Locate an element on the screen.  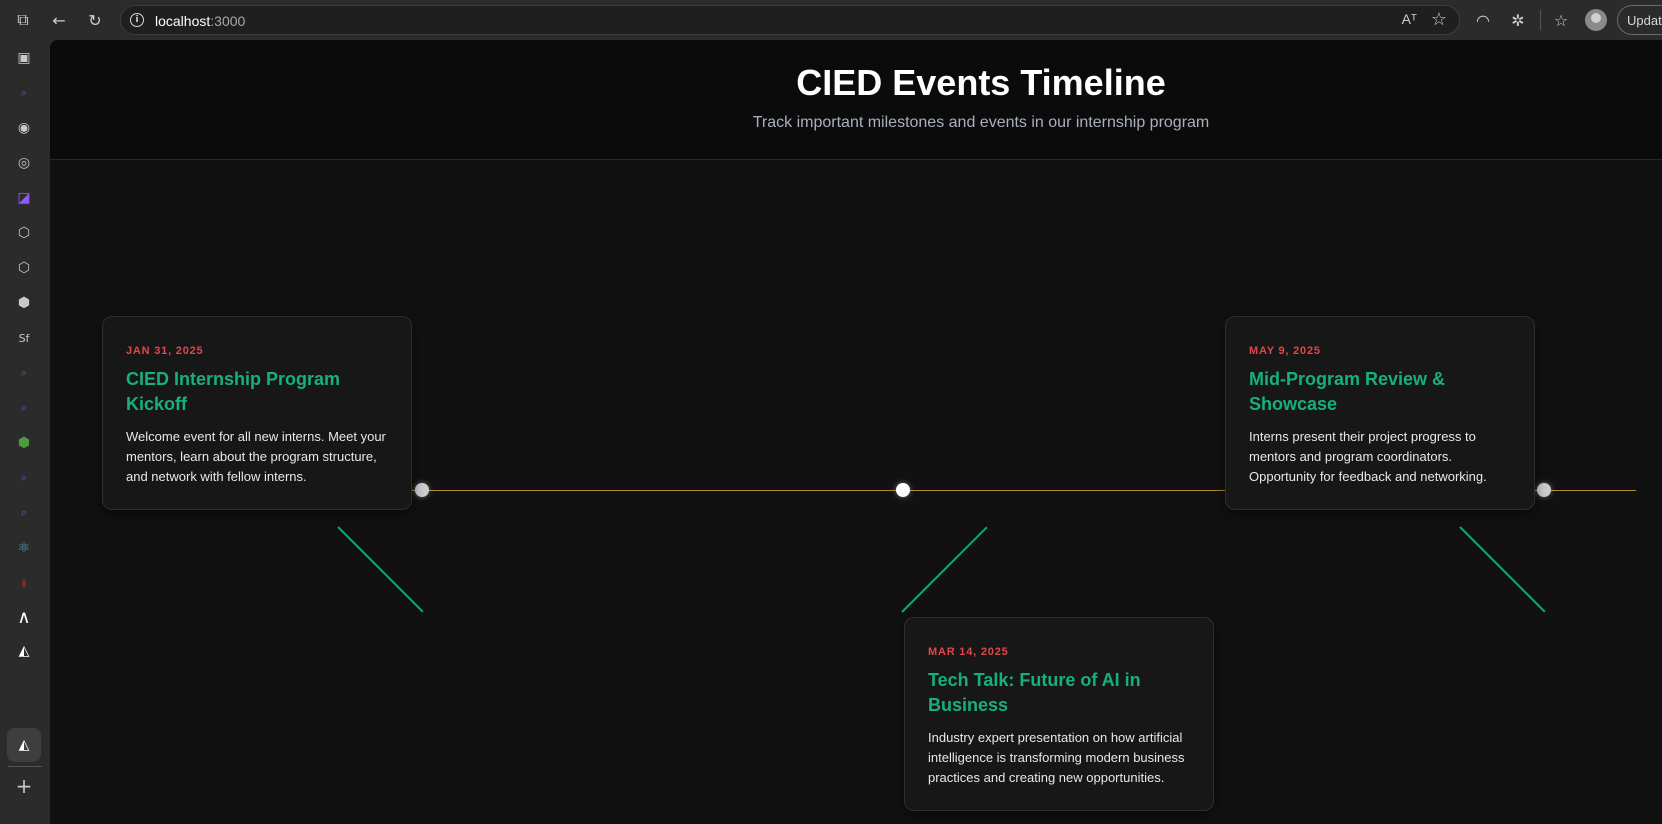
caret-logo-icon: ∧ is located at coordinates (24, 617).